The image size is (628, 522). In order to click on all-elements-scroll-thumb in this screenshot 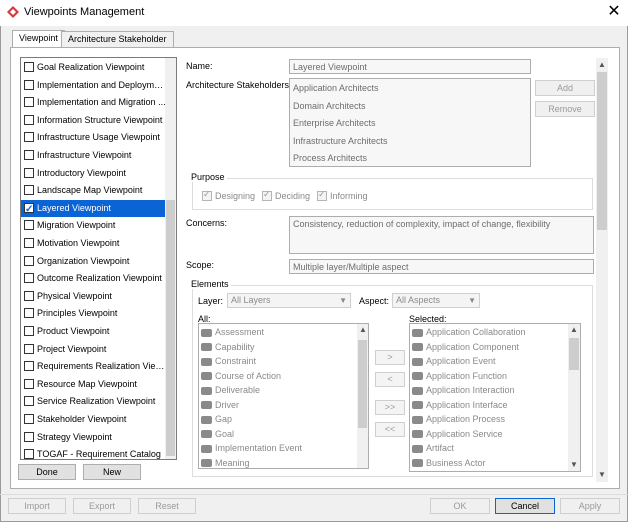, I will do `click(362, 384)`.